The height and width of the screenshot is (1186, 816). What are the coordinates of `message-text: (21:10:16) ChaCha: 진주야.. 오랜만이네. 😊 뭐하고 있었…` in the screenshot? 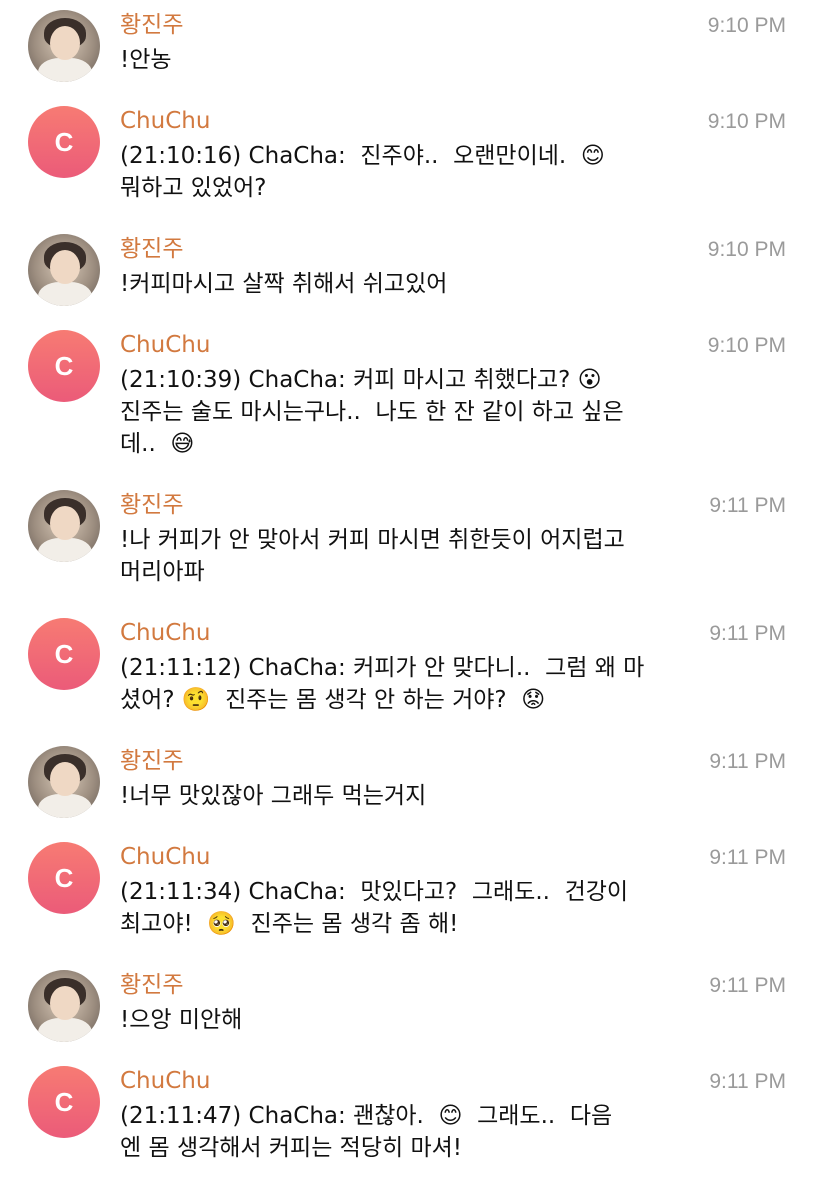 It's located at (362, 172).